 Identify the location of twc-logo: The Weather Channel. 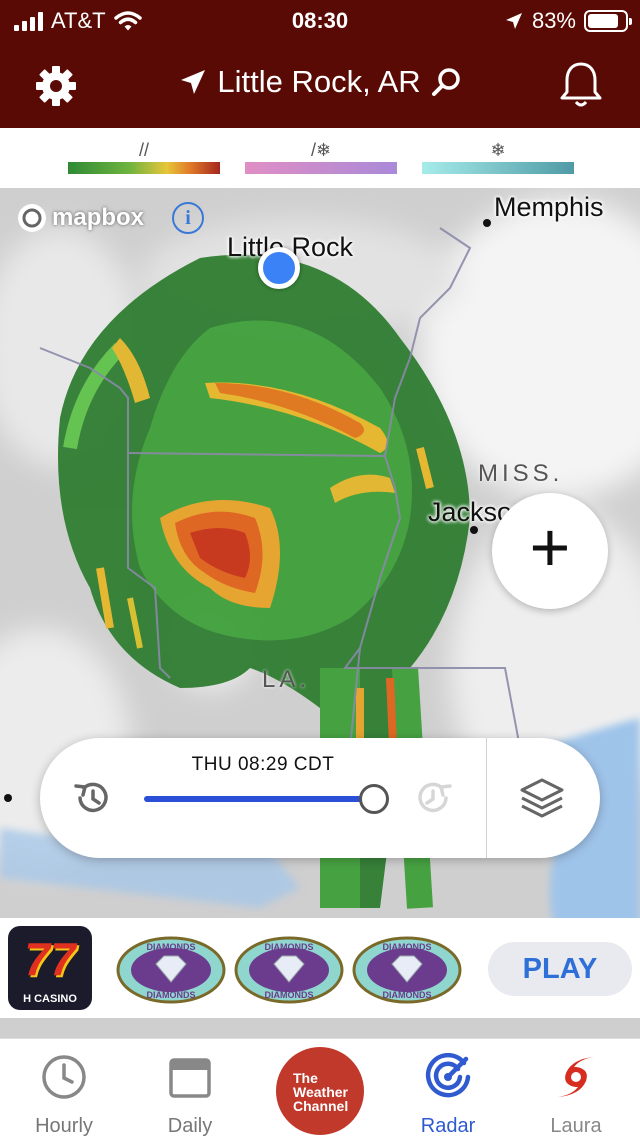
(320, 1091).